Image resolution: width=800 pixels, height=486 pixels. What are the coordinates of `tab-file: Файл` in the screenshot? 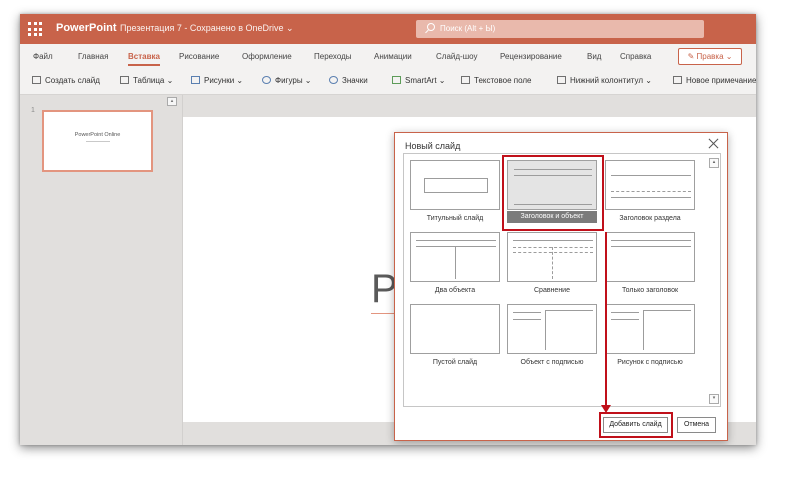 It's located at (43, 56).